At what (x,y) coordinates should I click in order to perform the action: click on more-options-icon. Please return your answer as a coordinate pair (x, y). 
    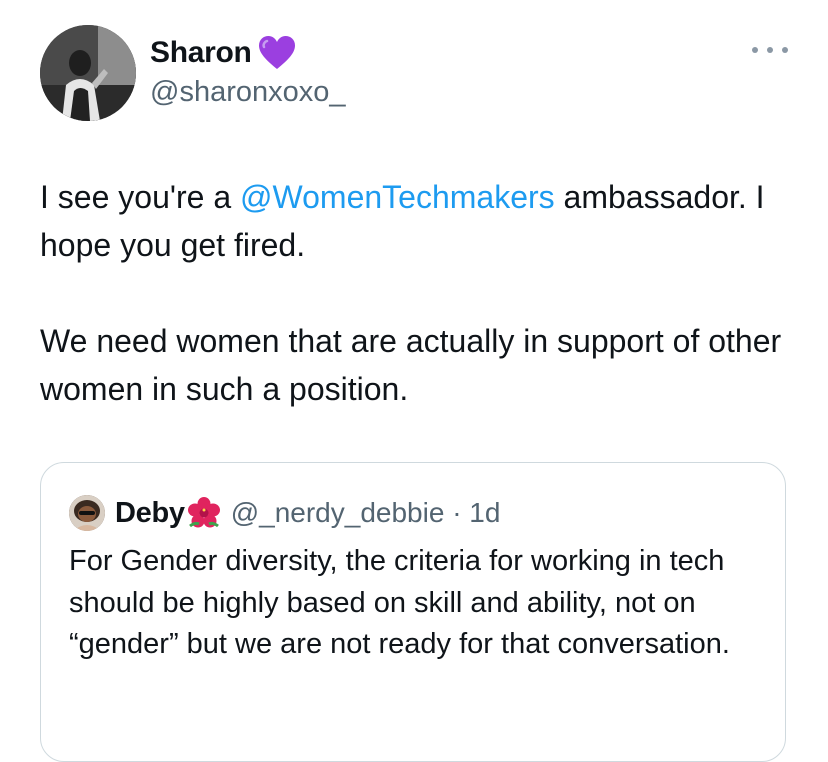
    Looking at the image, I should click on (770, 50).